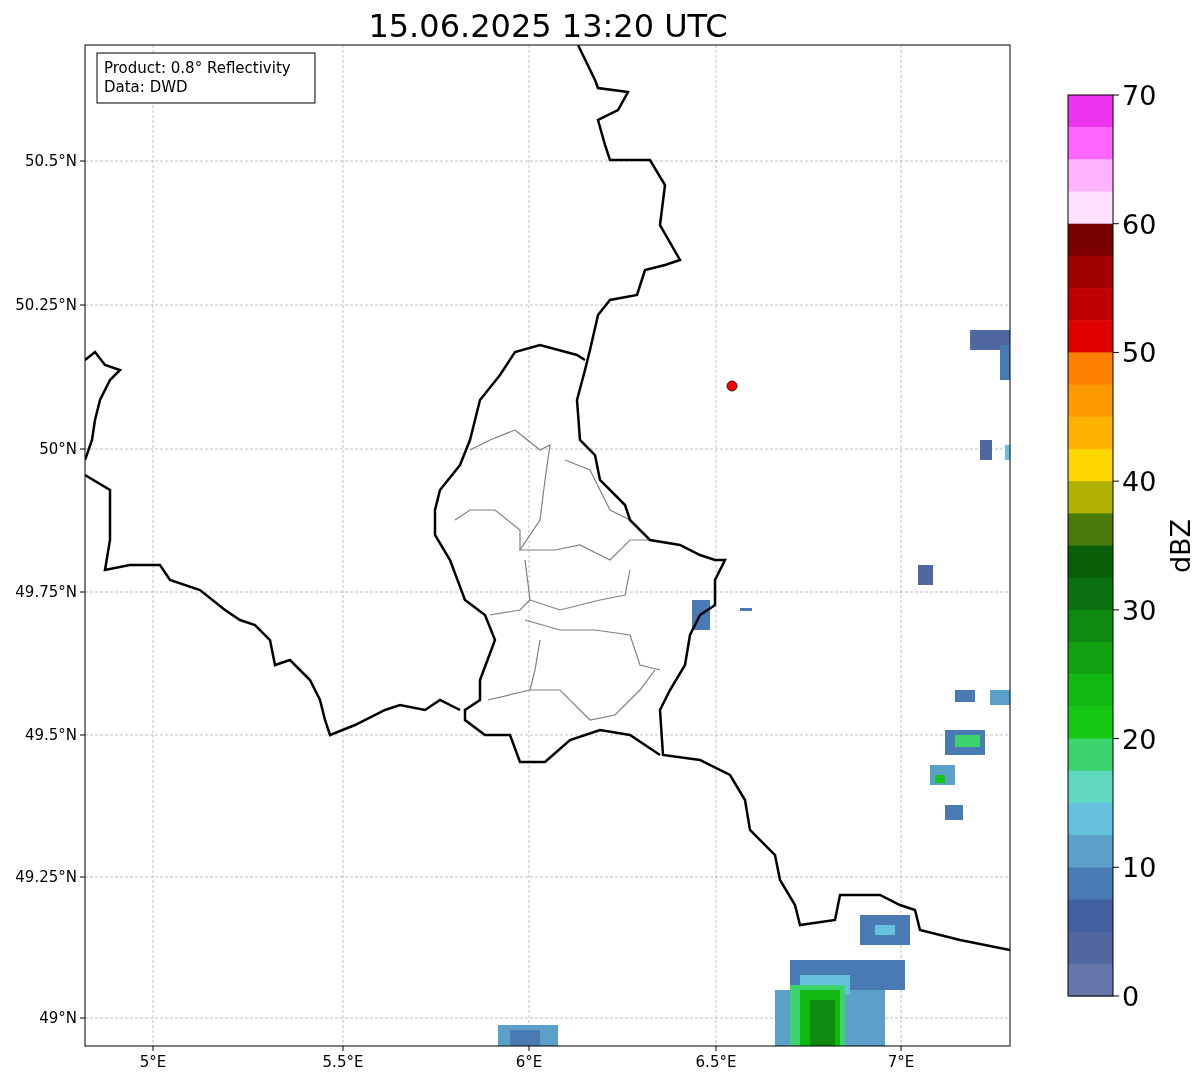  I want to click on longitude-label: 7°E, so click(901, 1062).